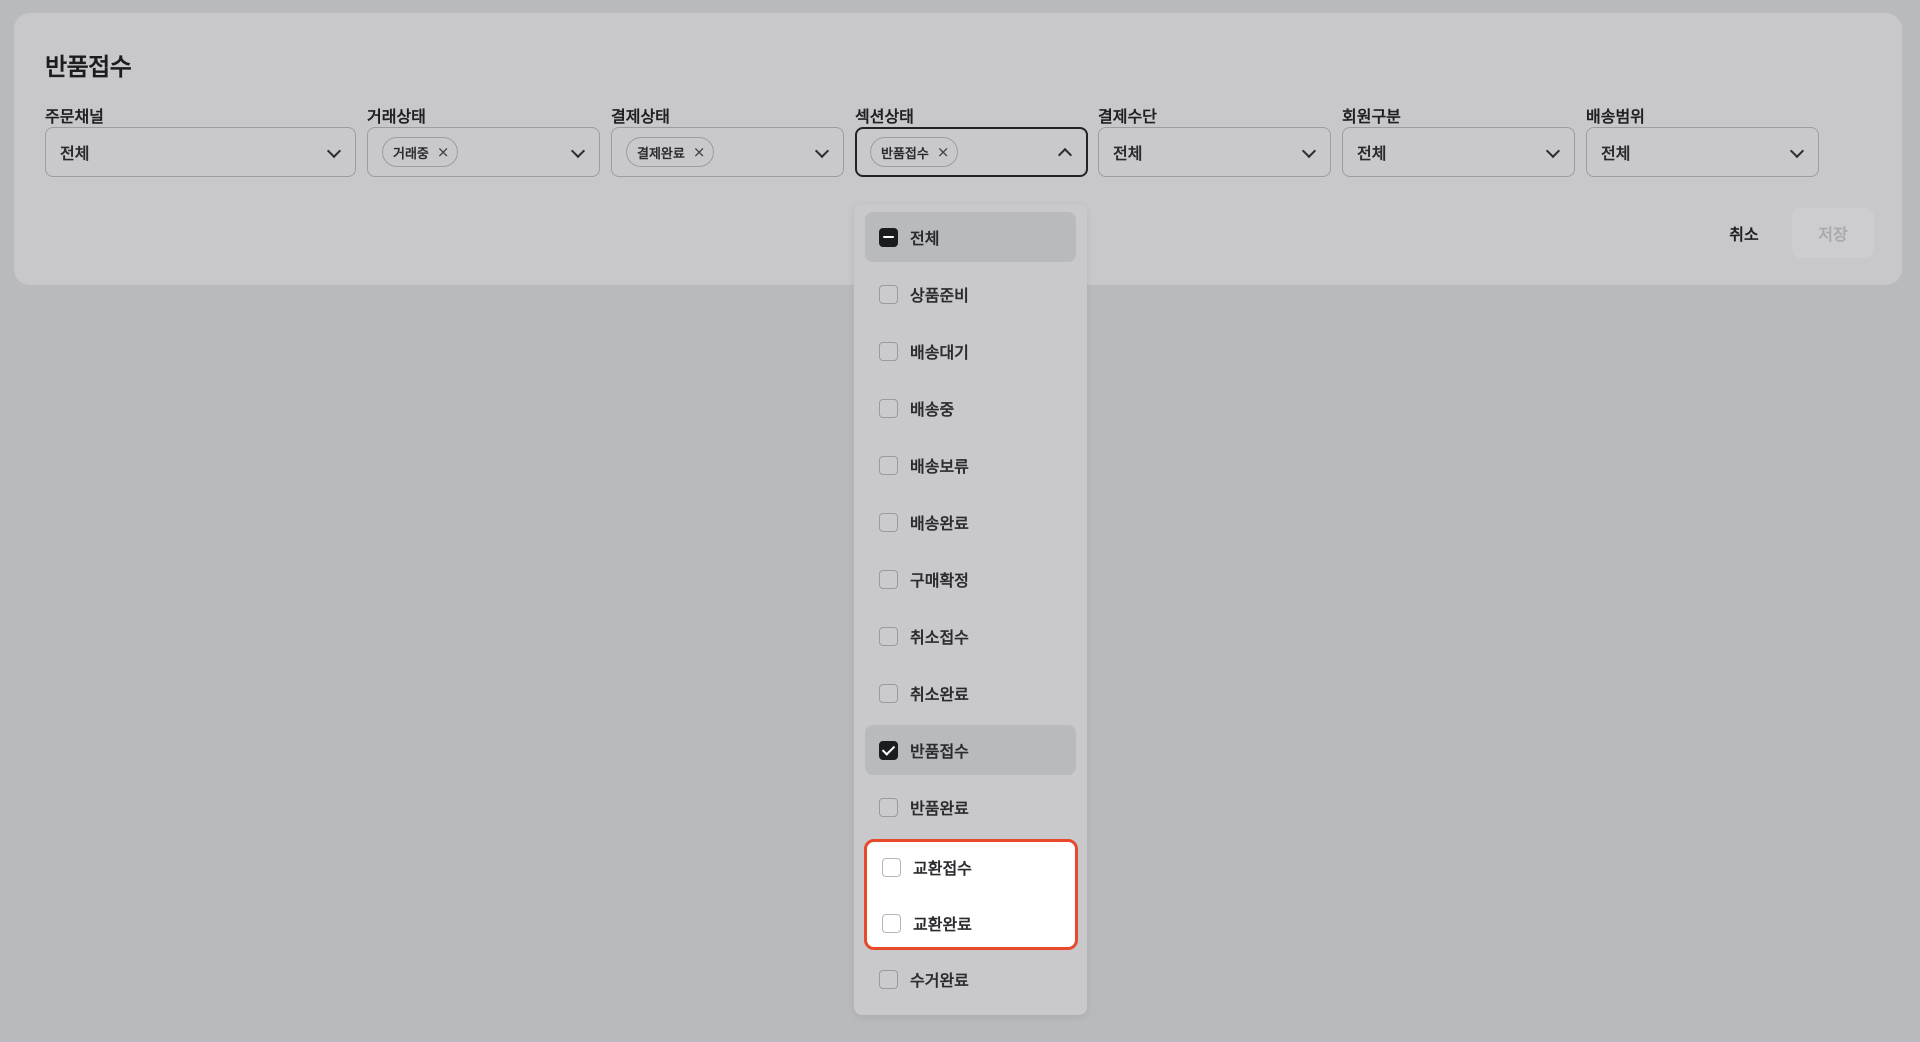 This screenshot has width=1920, height=1042. I want to click on option-exchange-request: 교환접수, so click(971, 867).